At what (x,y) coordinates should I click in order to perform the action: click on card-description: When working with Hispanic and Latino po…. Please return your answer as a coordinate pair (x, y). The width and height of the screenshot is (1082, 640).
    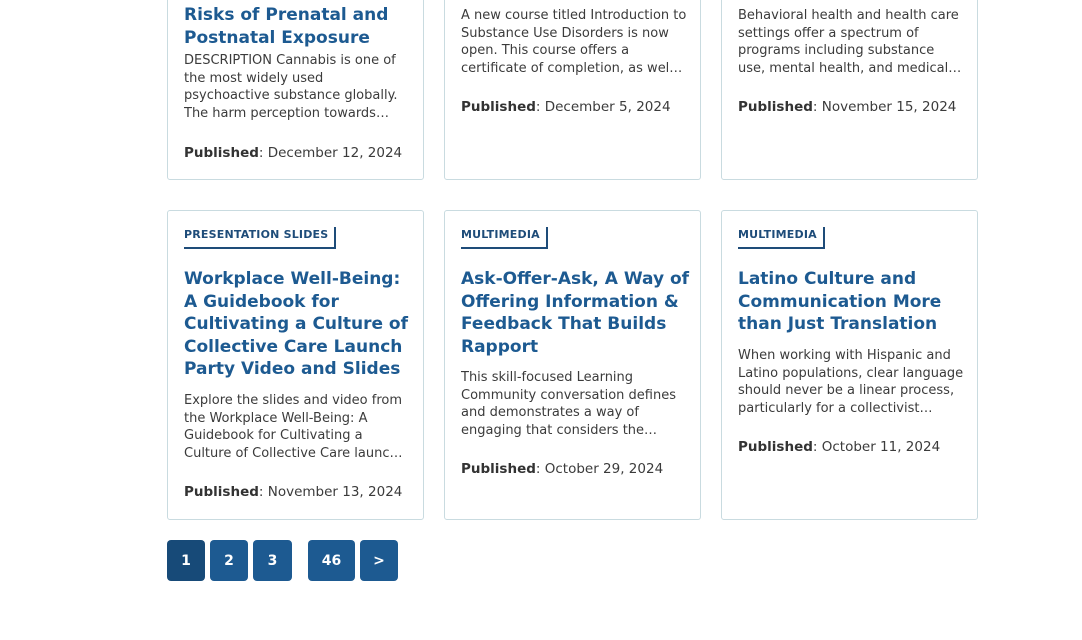
    Looking at the image, I should click on (851, 382).